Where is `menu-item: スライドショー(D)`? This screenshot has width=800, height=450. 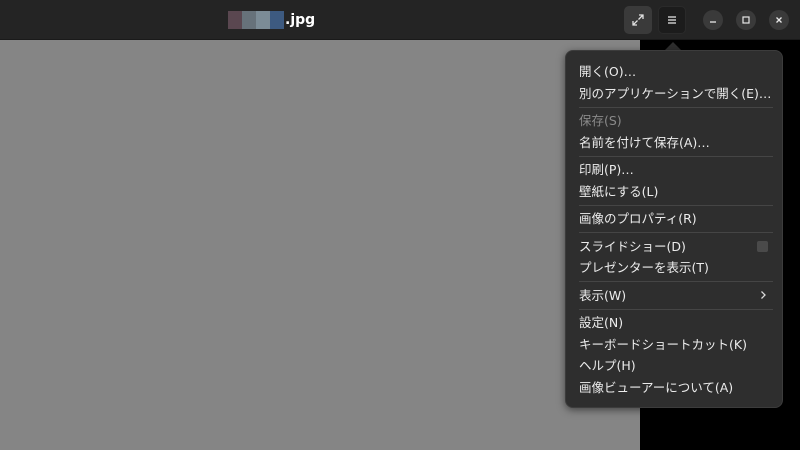
menu-item: スライドショー(D) is located at coordinates (674, 247).